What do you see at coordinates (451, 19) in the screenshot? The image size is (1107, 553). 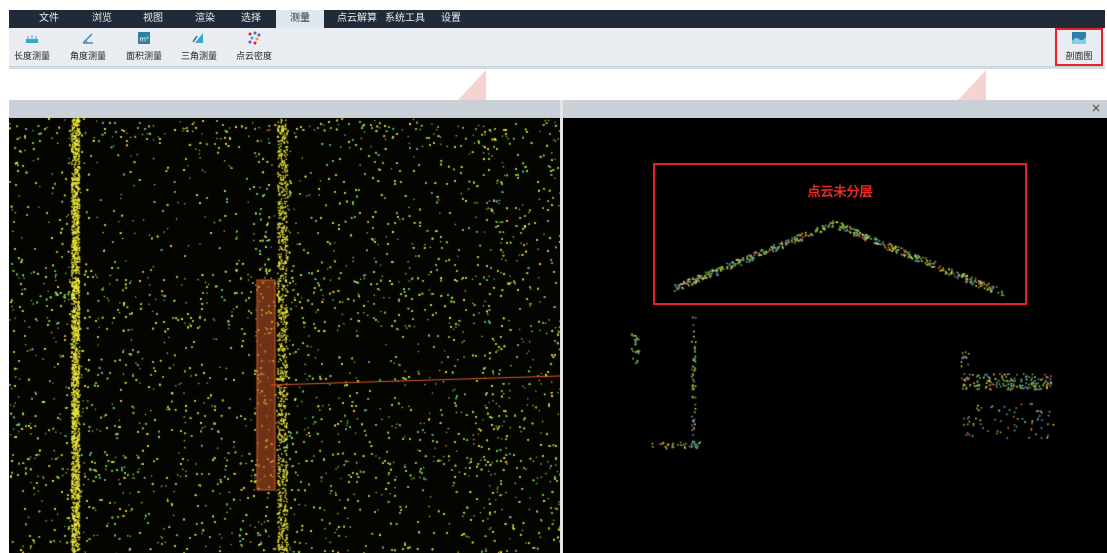 I see `menu-settings: 设置` at bounding box center [451, 19].